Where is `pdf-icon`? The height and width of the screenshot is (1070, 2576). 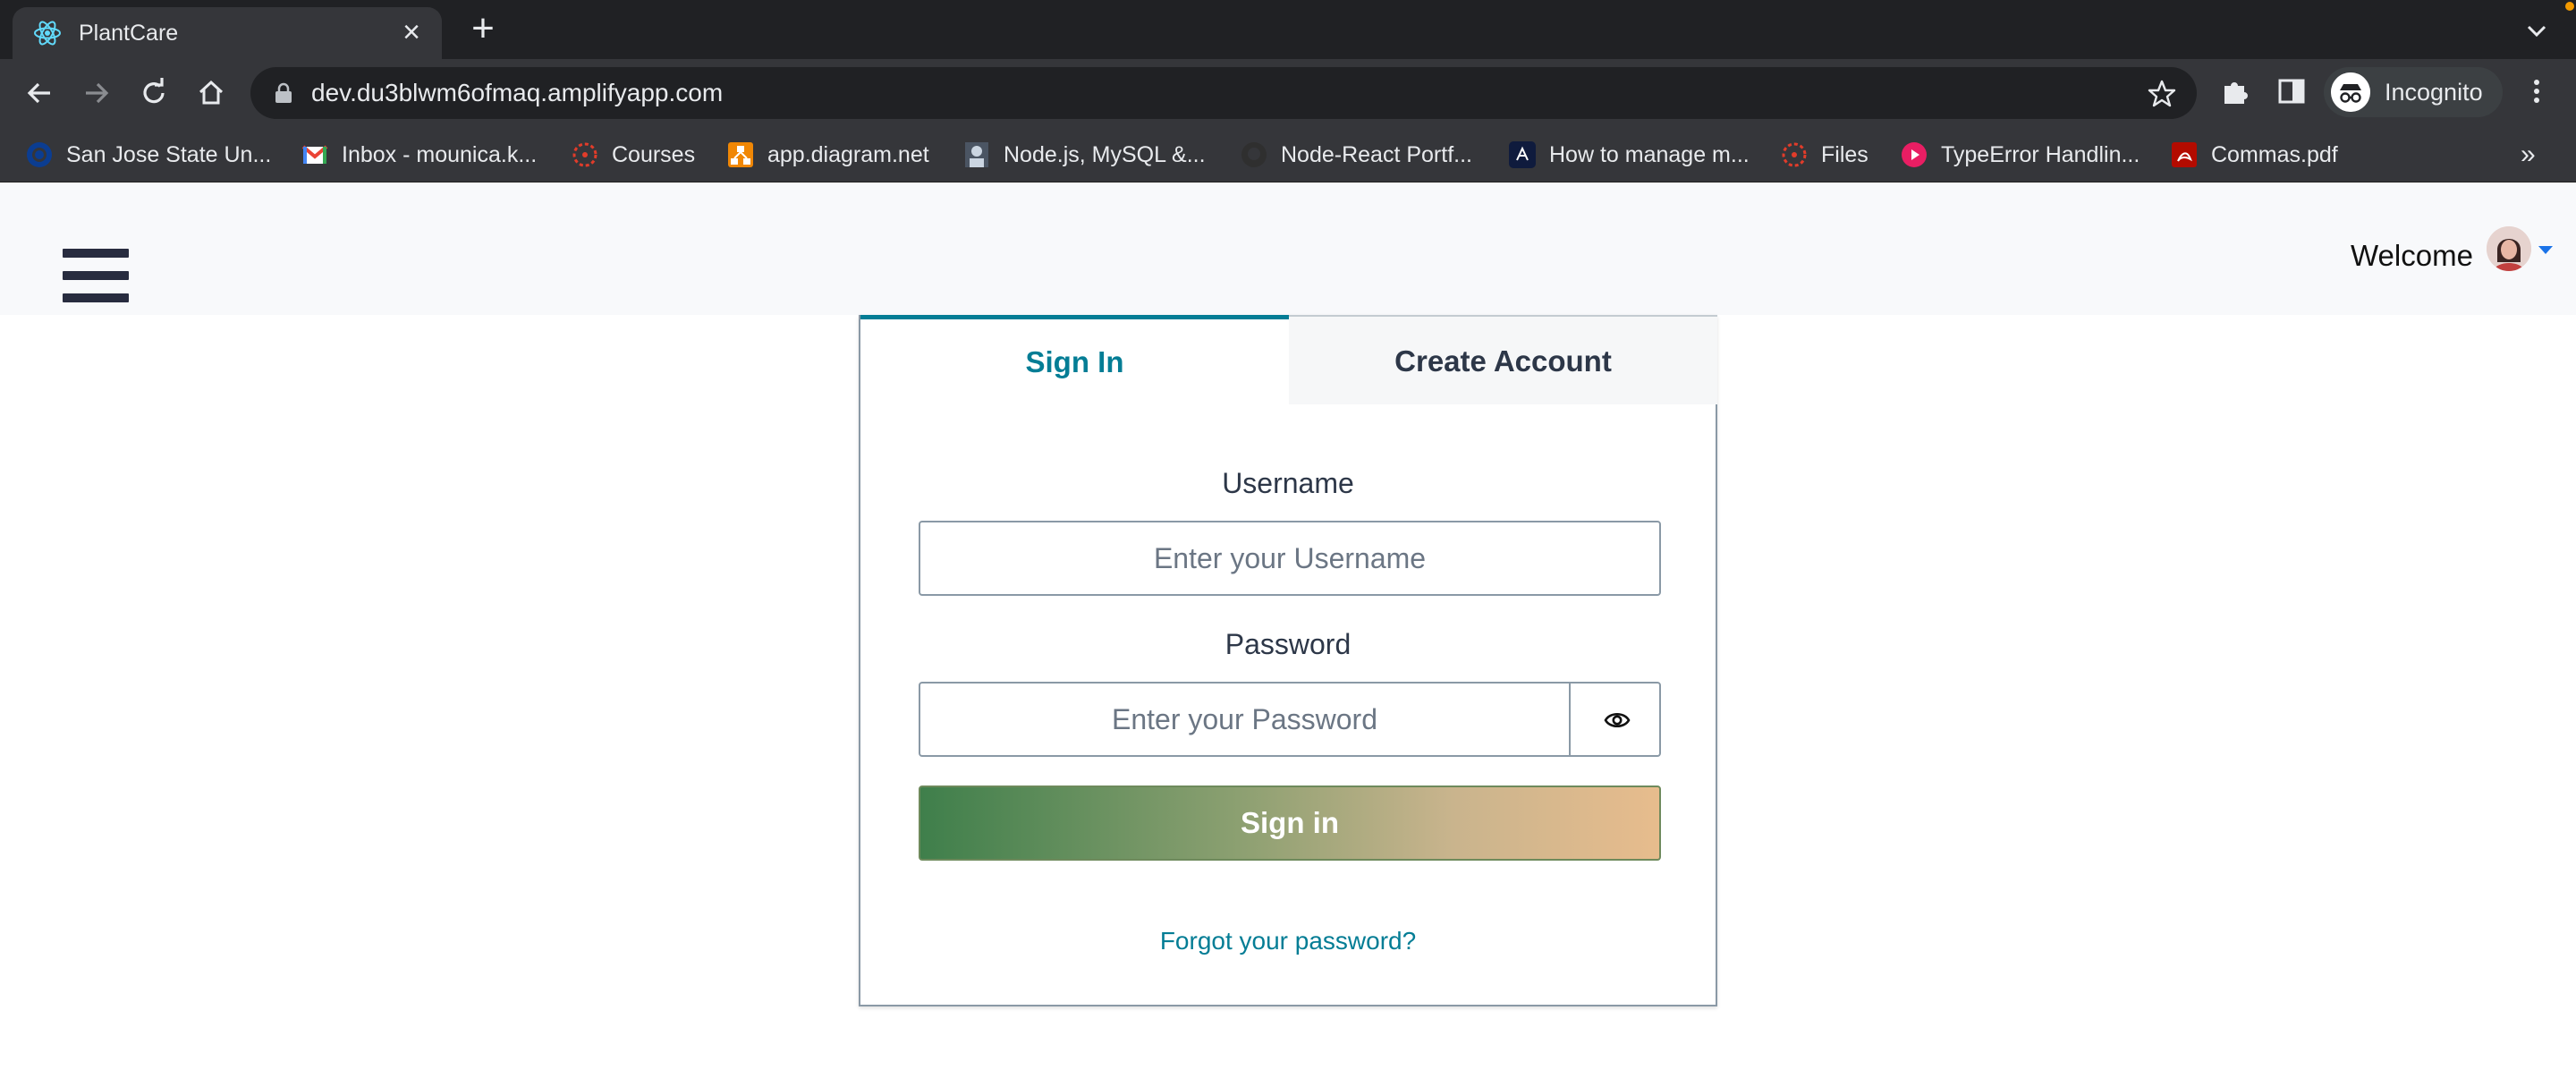
pdf-icon is located at coordinates (2184, 154).